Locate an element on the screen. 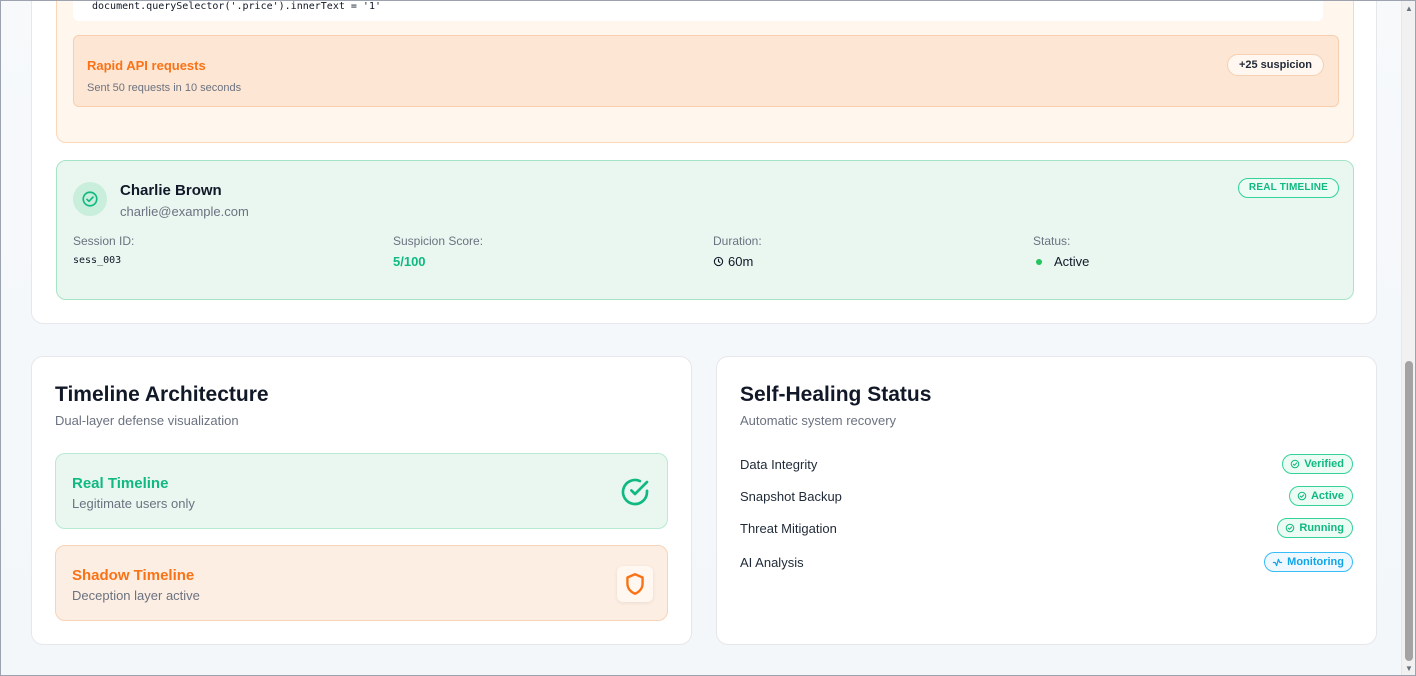 Image resolution: width=1416 pixels, height=676 pixels. duration-text: 60m is located at coordinates (741, 261).